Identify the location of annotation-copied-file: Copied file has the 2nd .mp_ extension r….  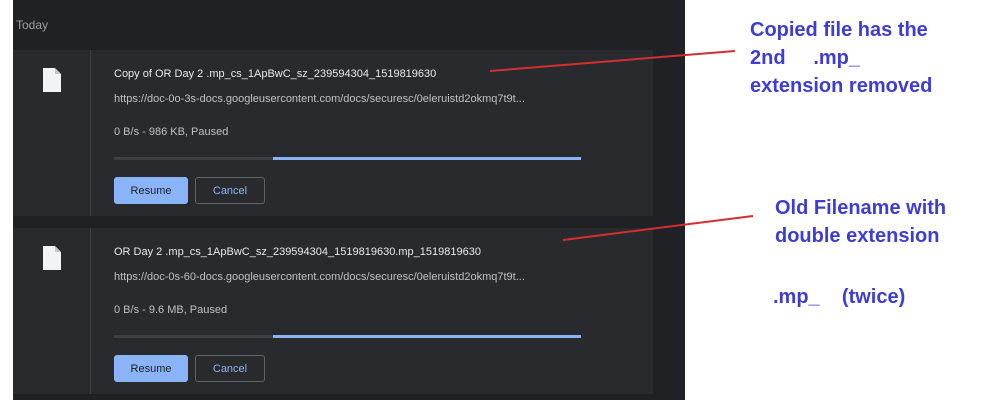
(841, 58).